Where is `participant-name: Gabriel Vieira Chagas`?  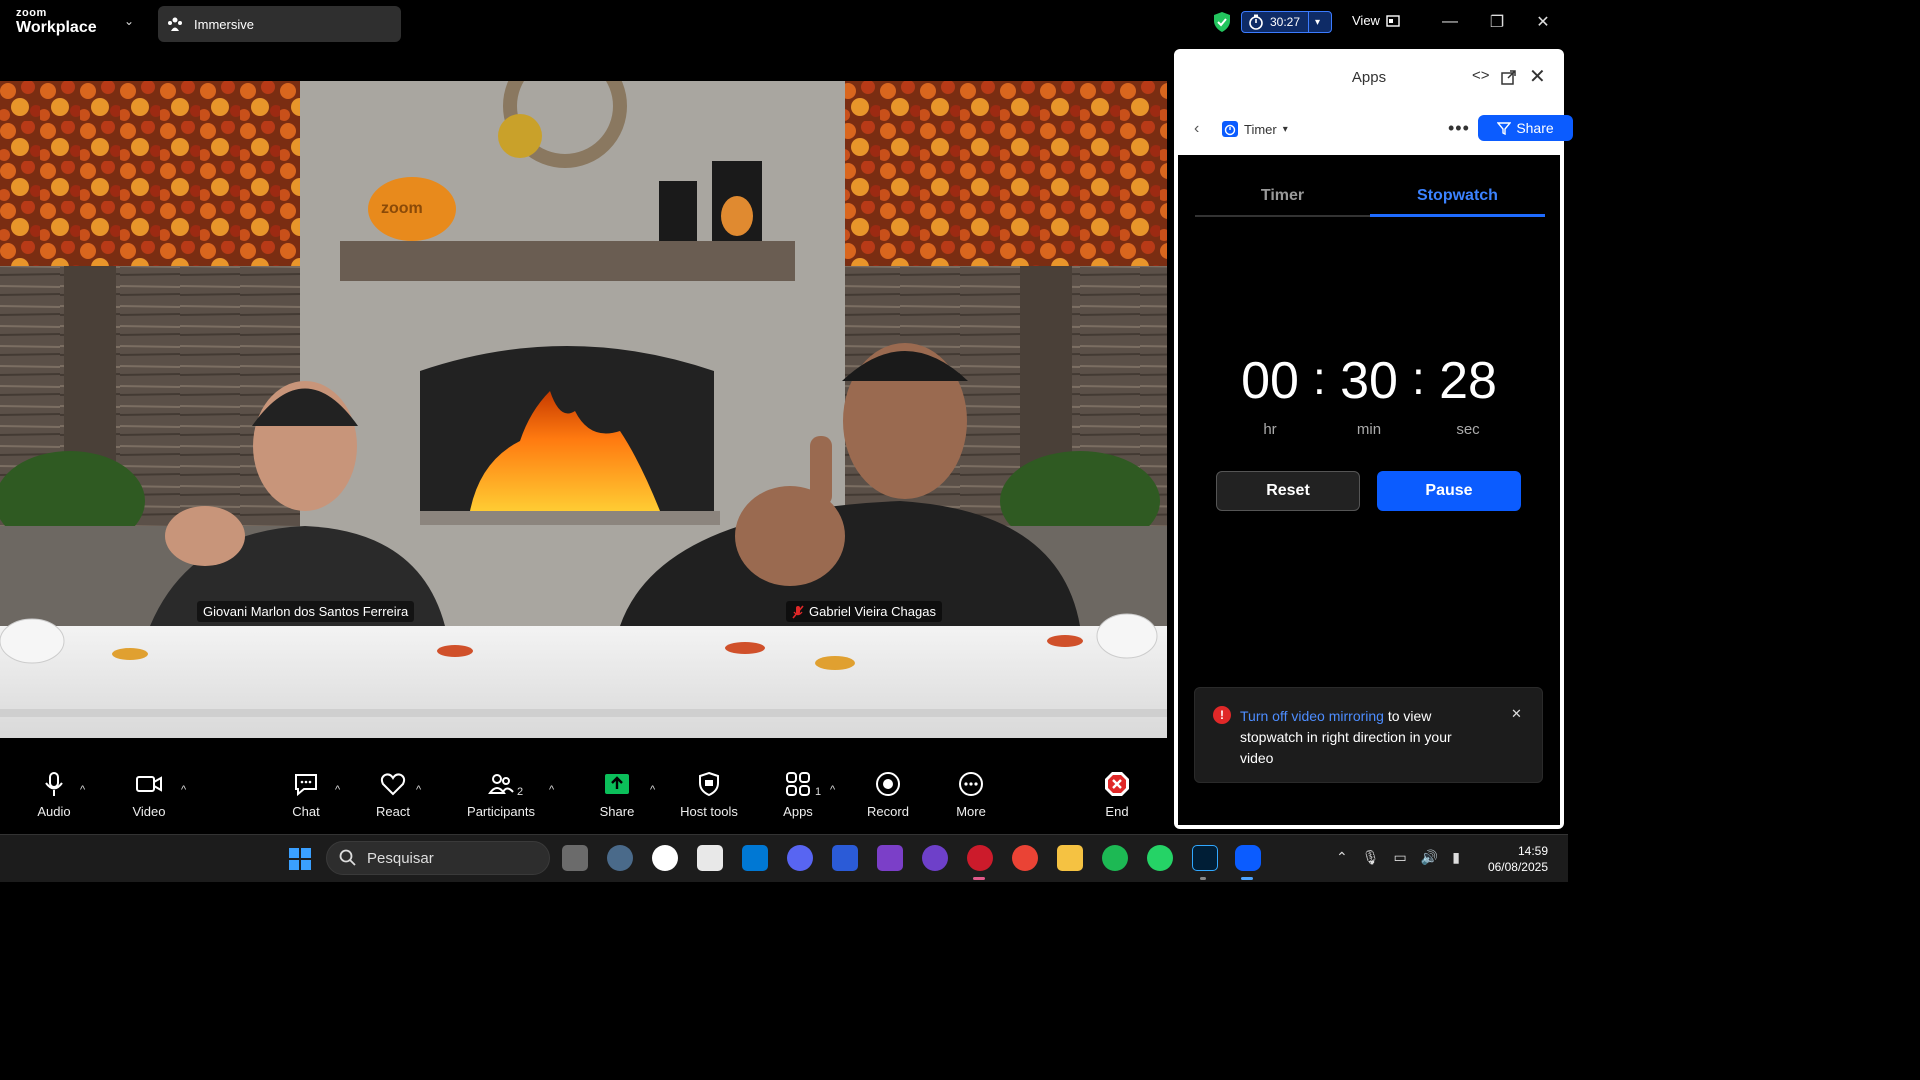
participant-name: Gabriel Vieira Chagas is located at coordinates (872, 611).